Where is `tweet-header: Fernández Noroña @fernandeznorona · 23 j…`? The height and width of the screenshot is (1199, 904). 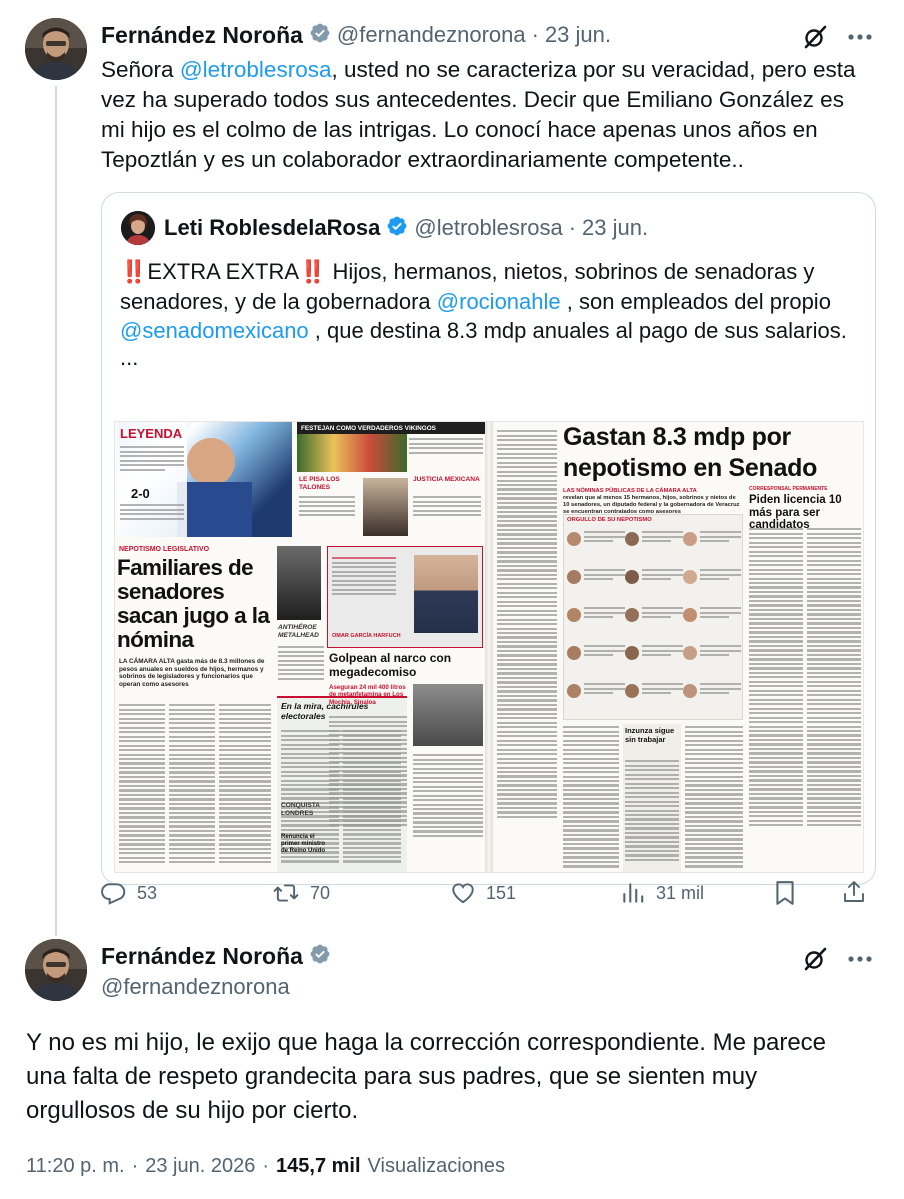
tweet-header: Fernández Noroña @fernandeznorona · 23 j… is located at coordinates (451, 35).